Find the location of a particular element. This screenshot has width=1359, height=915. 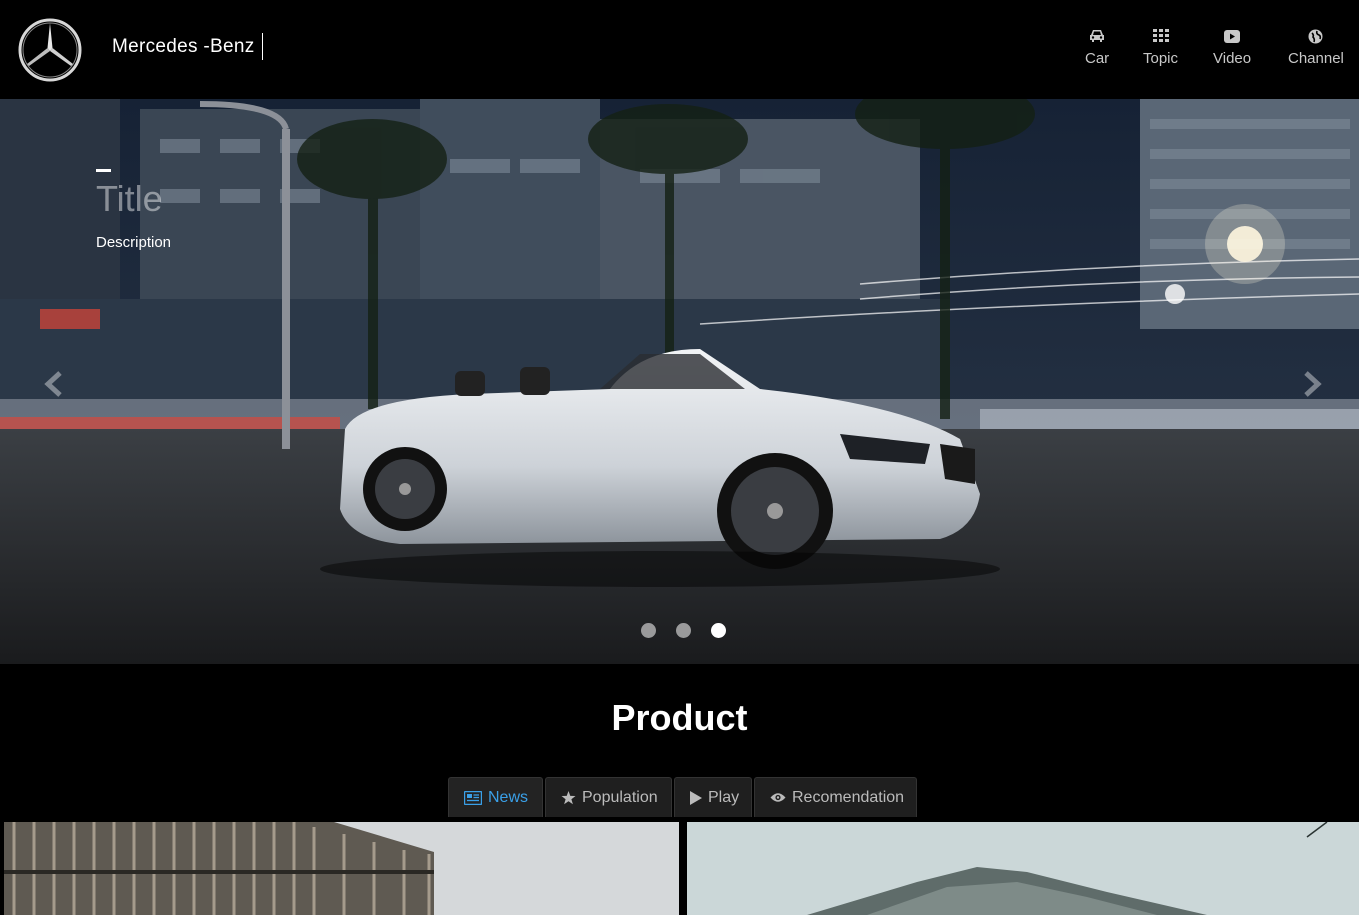

tab-play: Play is located at coordinates (713, 797).